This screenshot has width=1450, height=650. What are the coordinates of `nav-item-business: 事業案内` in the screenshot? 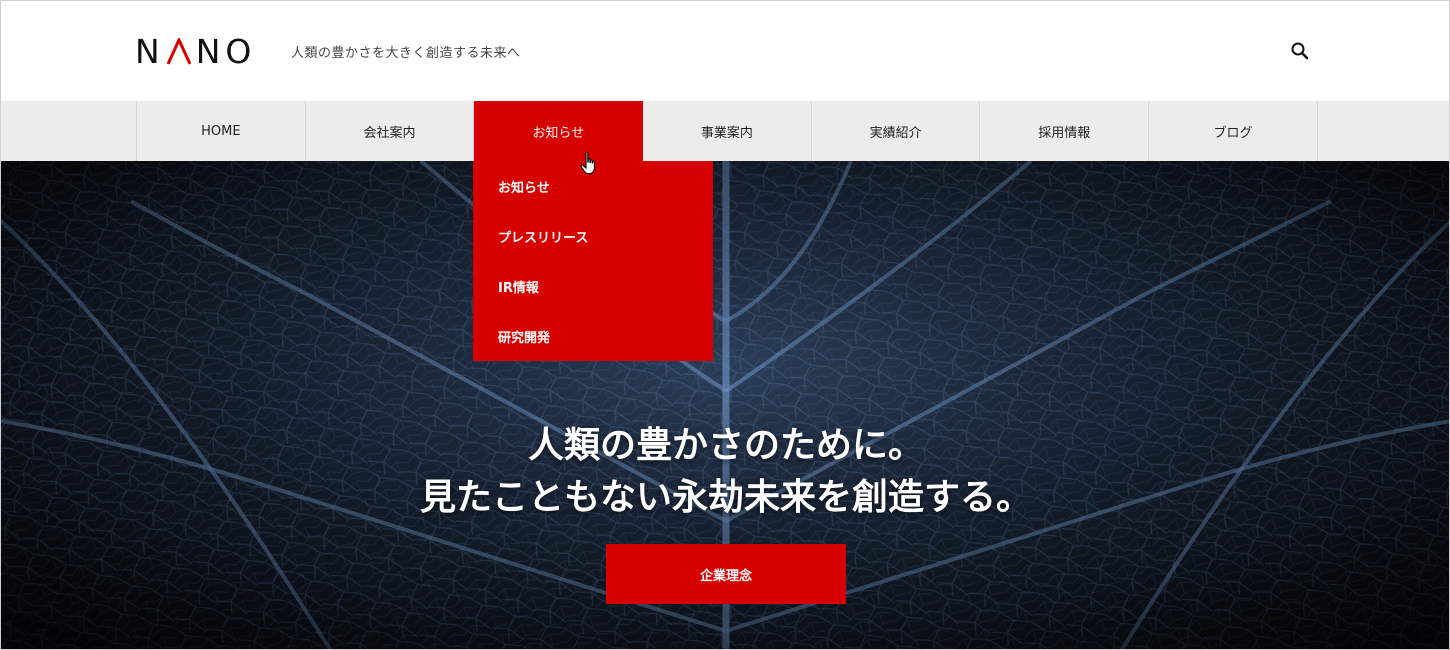 It's located at (727, 131).